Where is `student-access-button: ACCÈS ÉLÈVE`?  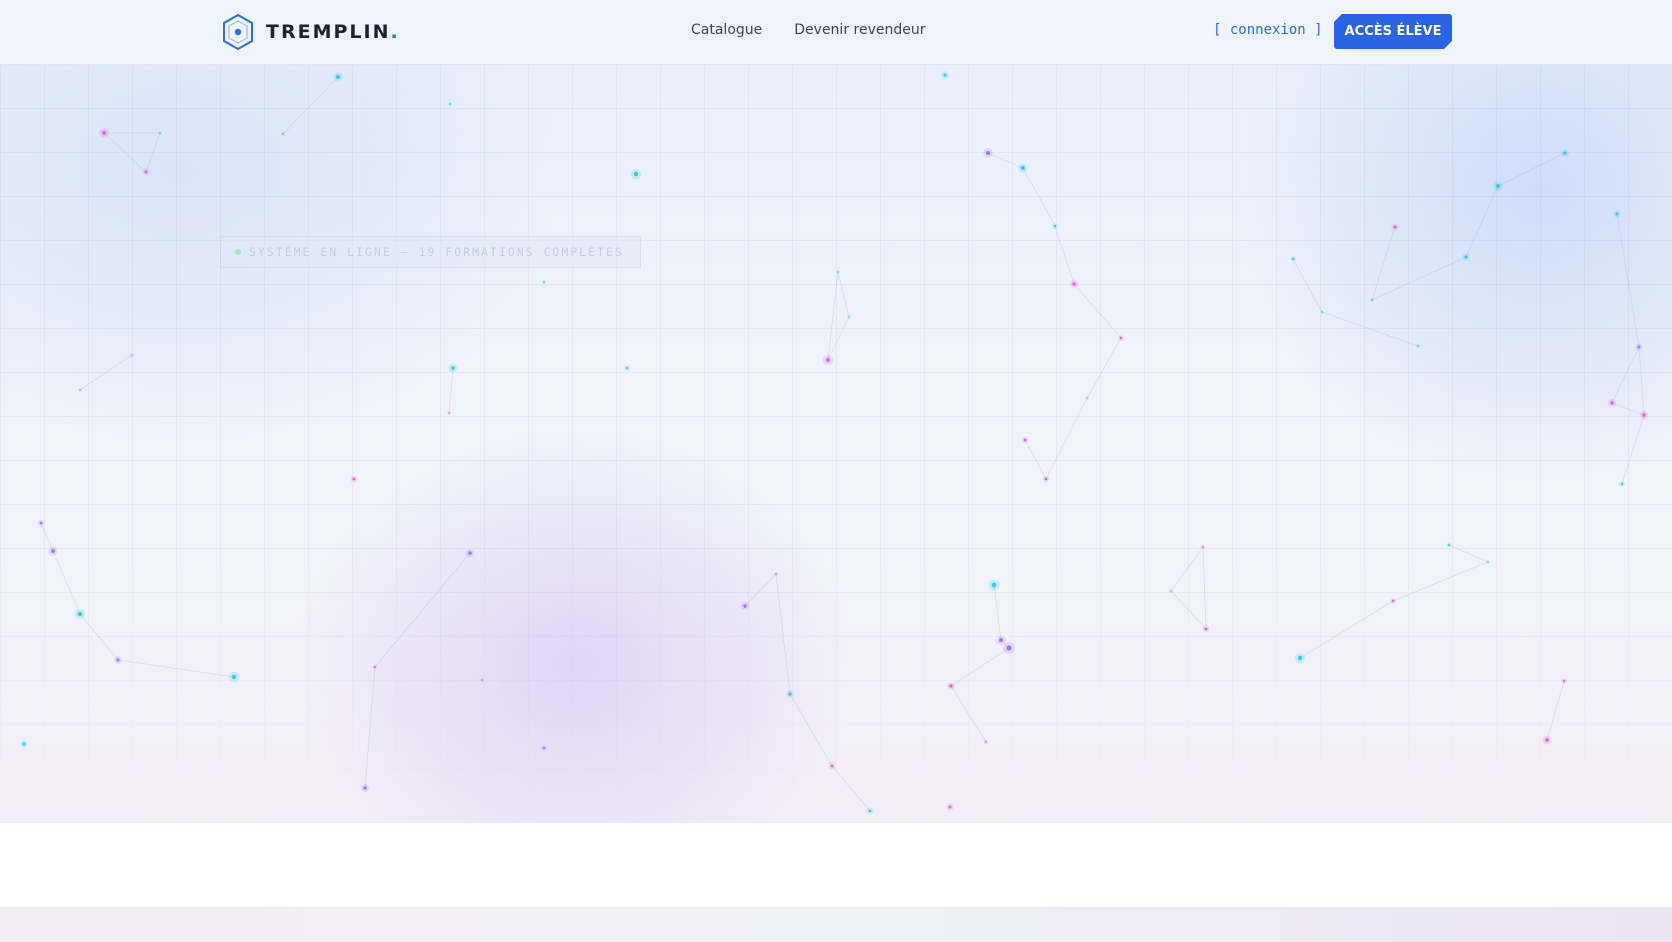
student-access-button: ACCÈS ÉLÈVE is located at coordinates (1393, 31).